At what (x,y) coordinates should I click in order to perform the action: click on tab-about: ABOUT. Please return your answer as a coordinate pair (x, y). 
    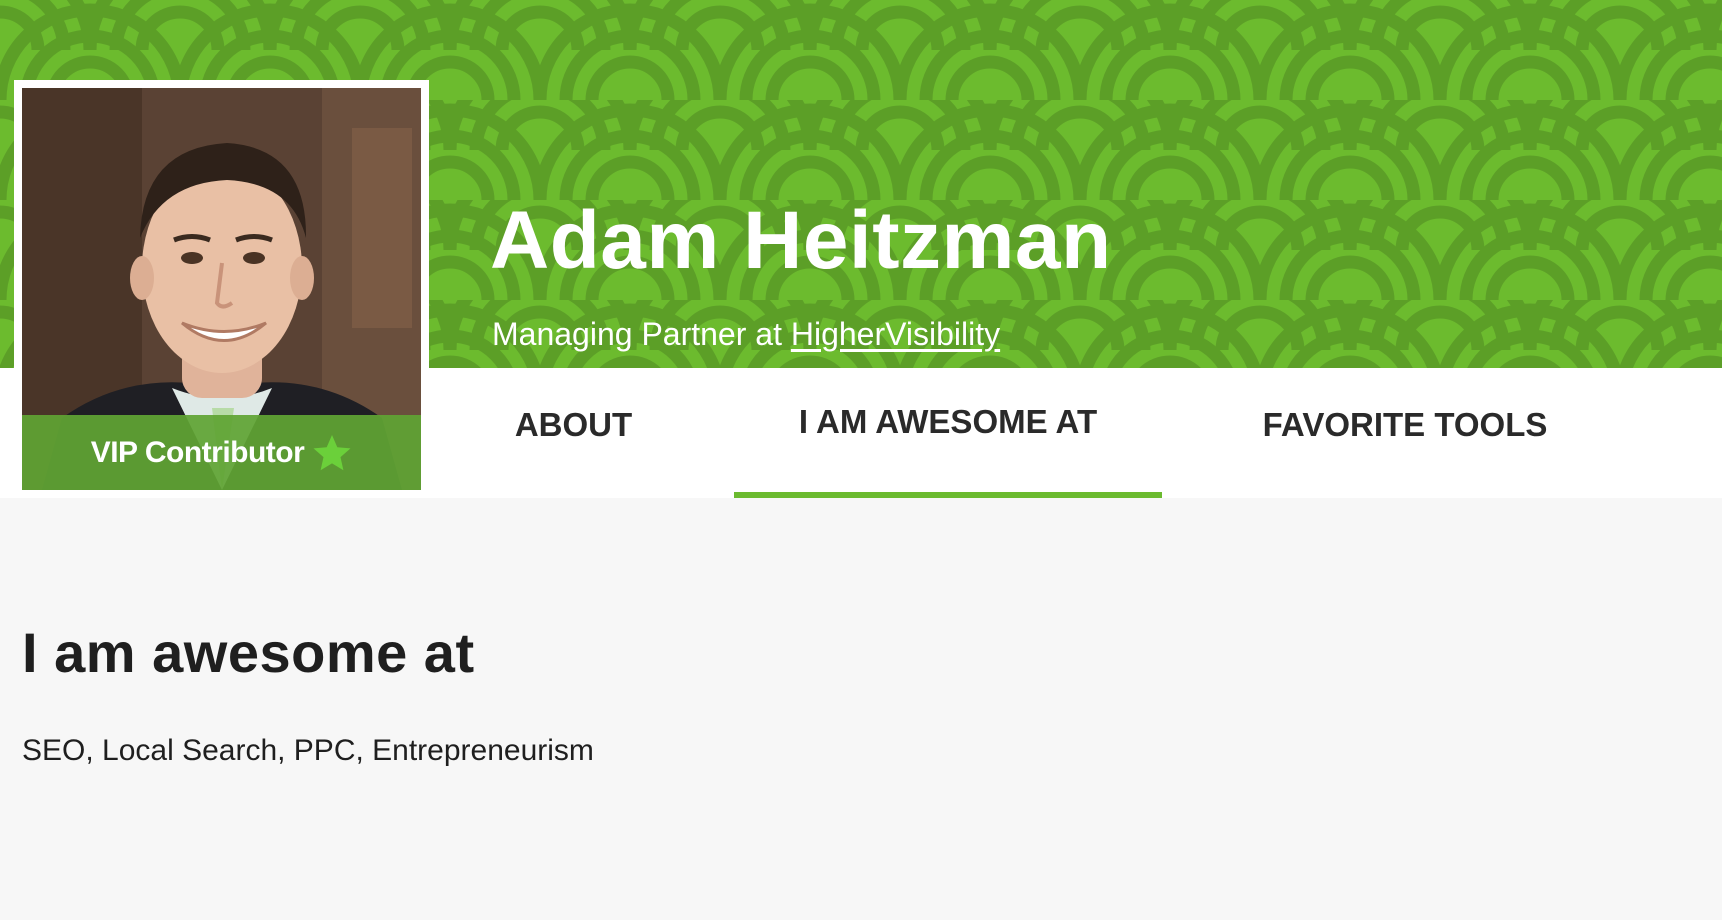
    Looking at the image, I should click on (573, 433).